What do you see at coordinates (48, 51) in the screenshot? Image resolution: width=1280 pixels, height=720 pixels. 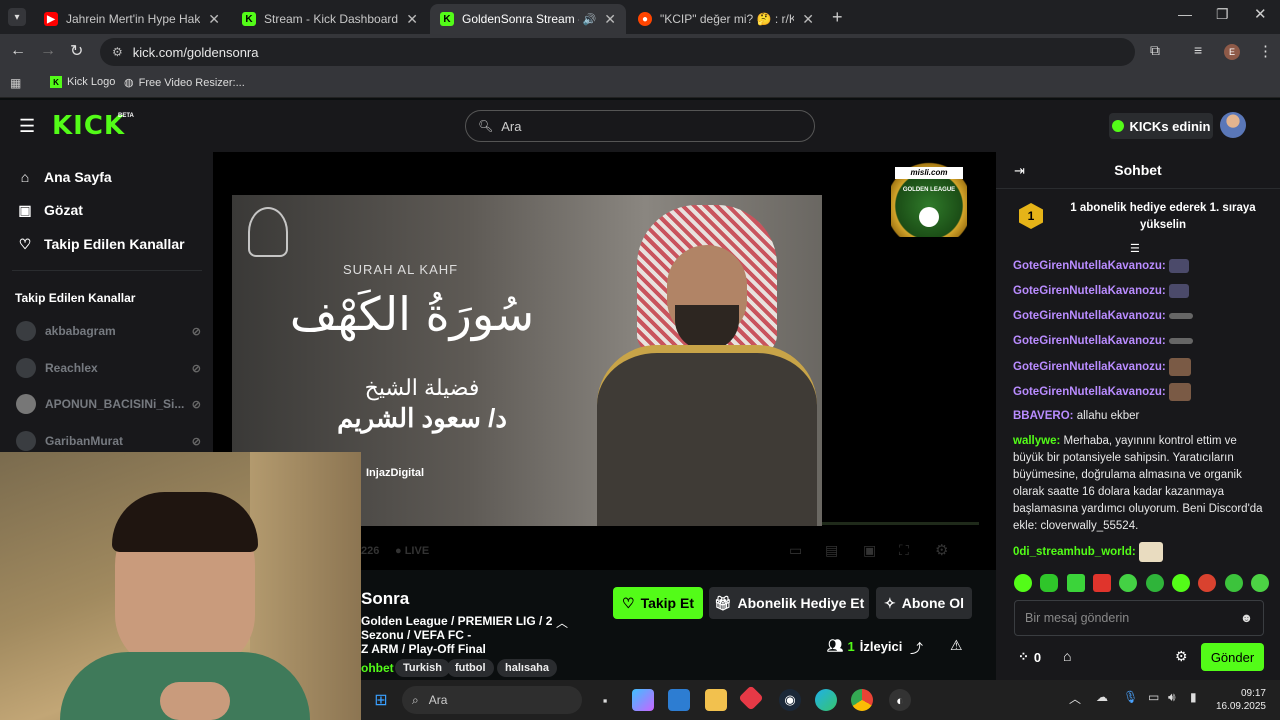 I see `forward-icon: →` at bounding box center [48, 51].